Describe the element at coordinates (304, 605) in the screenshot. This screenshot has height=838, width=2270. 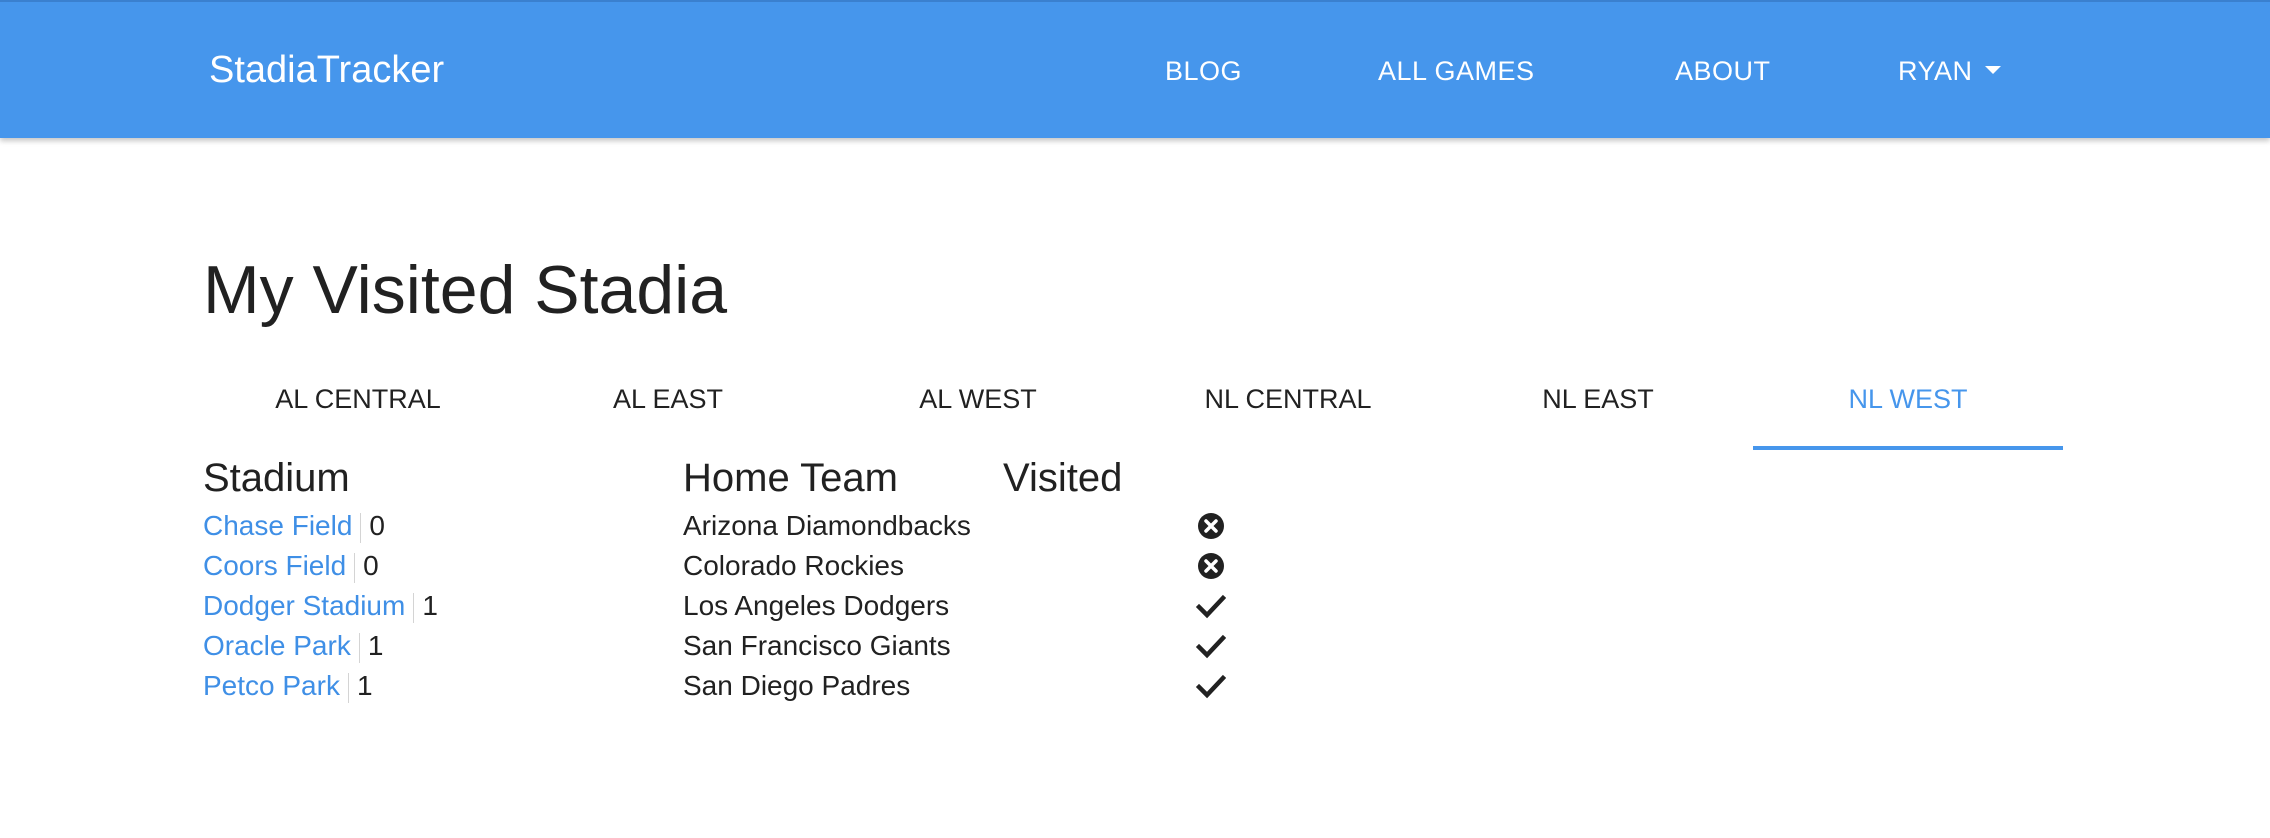
I see `stadium-link: Dodger Stadium` at that location.